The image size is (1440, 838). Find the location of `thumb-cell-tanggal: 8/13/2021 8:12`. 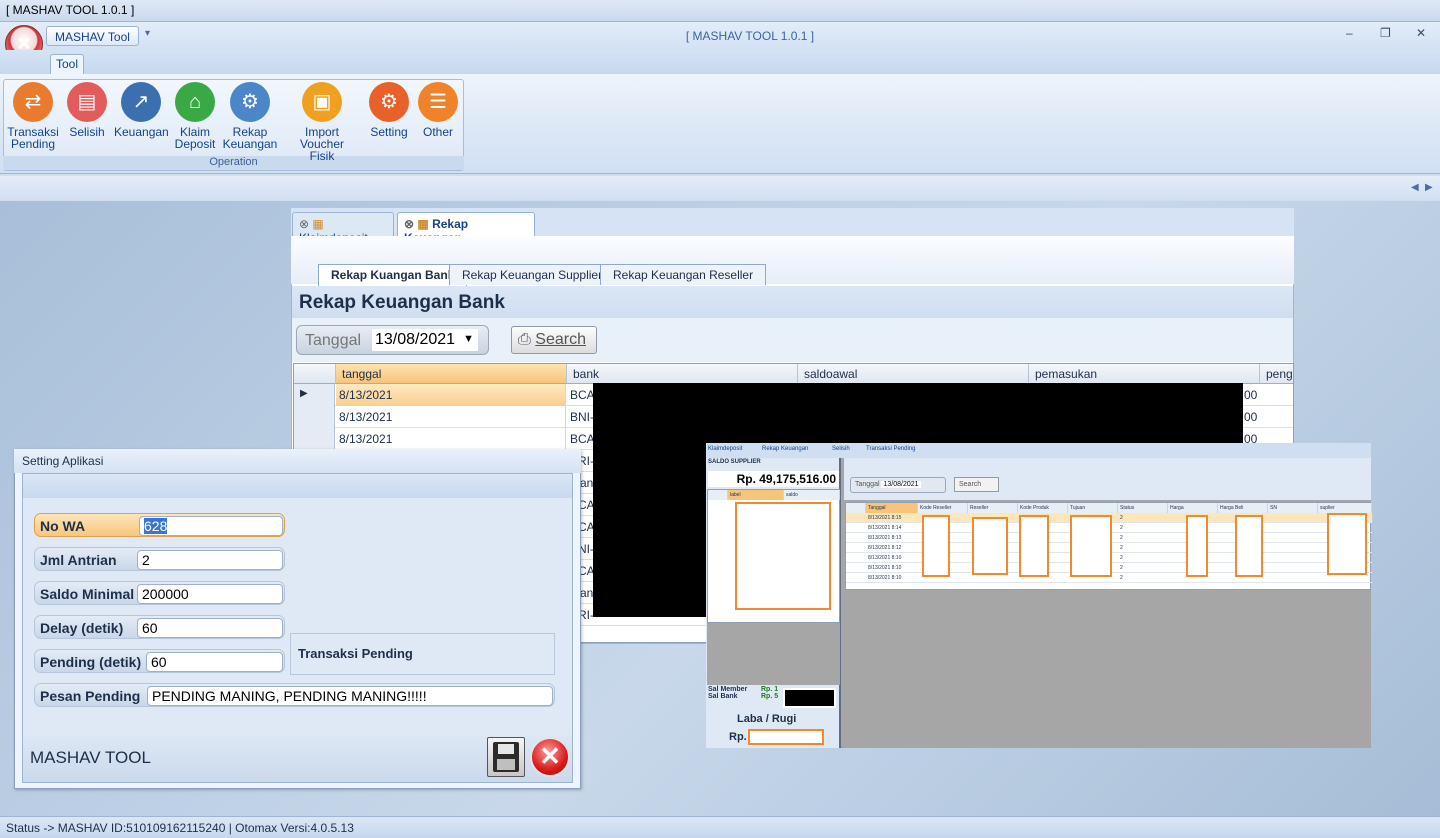

thumb-cell-tanggal: 8/13/2021 8:12 is located at coordinates (885, 548).